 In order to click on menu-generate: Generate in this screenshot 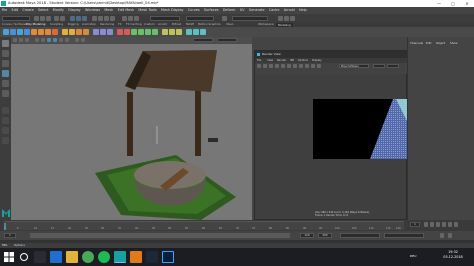, I will do `click(257, 10)`.